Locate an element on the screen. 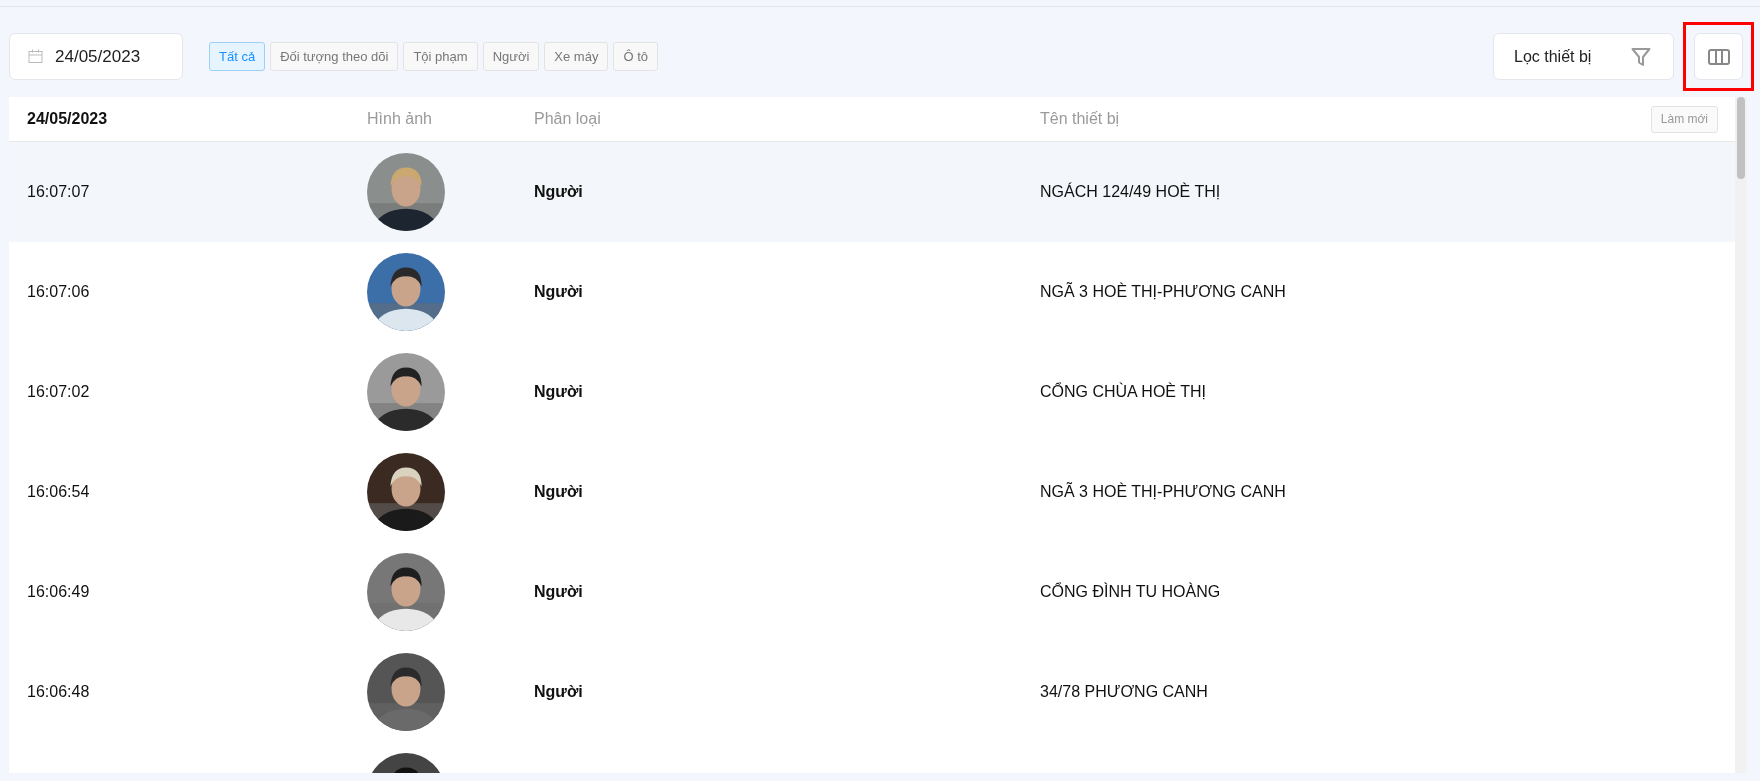  columns-button is located at coordinates (1718, 56).